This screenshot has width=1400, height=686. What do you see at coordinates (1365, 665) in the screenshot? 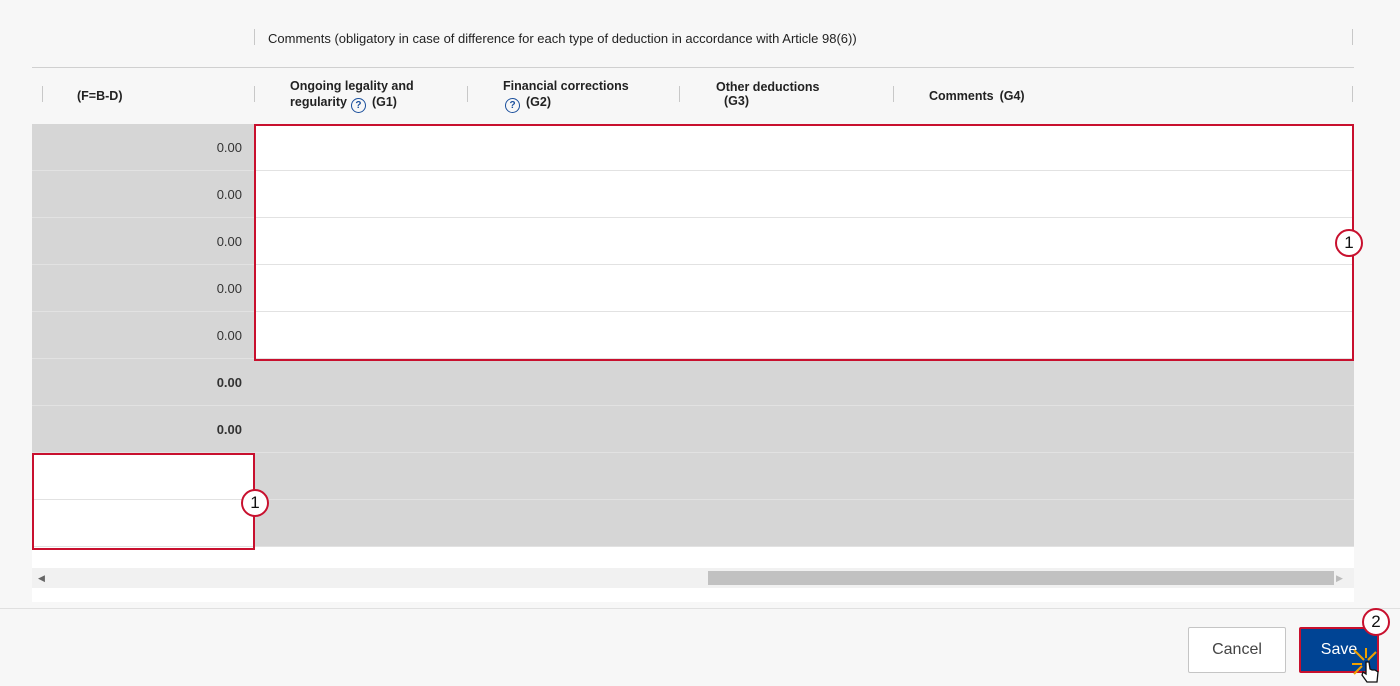
I see `hand-pointer-icon` at bounding box center [1365, 665].